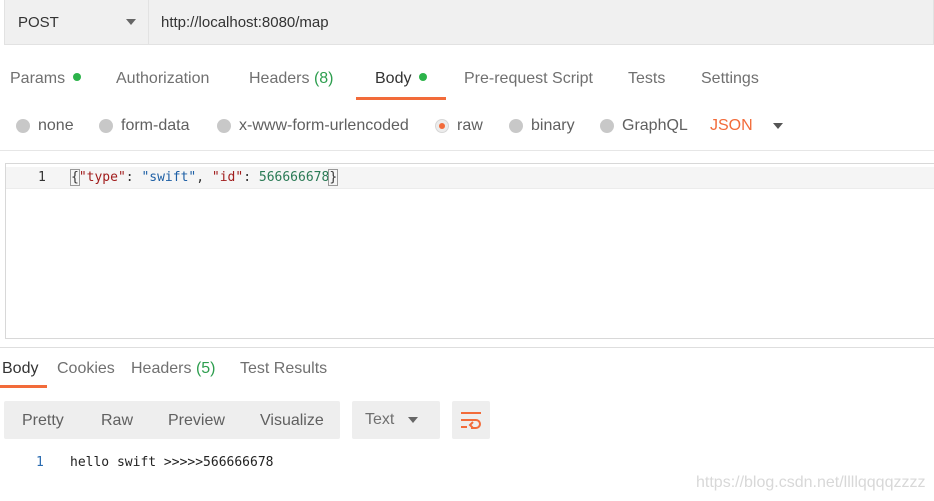 This screenshot has height=501, width=934. Describe the element at coordinates (42, 177) in the screenshot. I see `line-number: 1` at that location.